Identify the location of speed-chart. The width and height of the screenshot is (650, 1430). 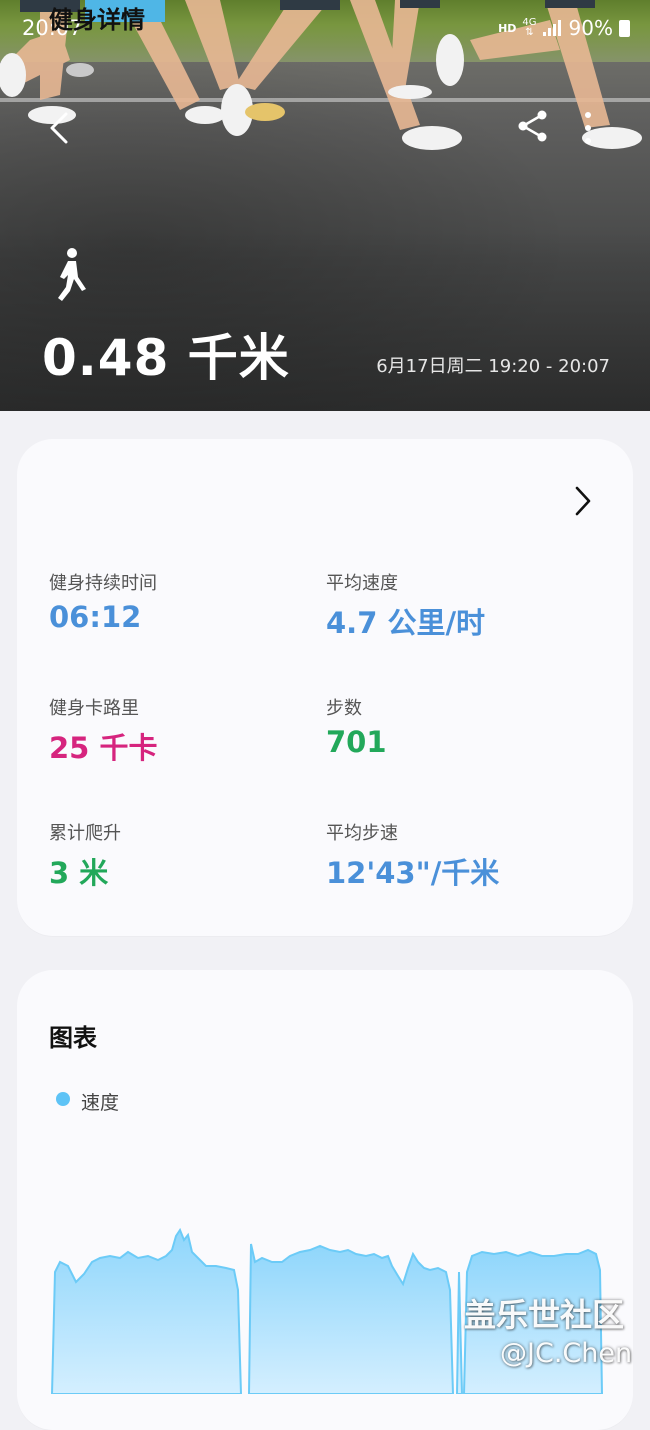
(327, 1310).